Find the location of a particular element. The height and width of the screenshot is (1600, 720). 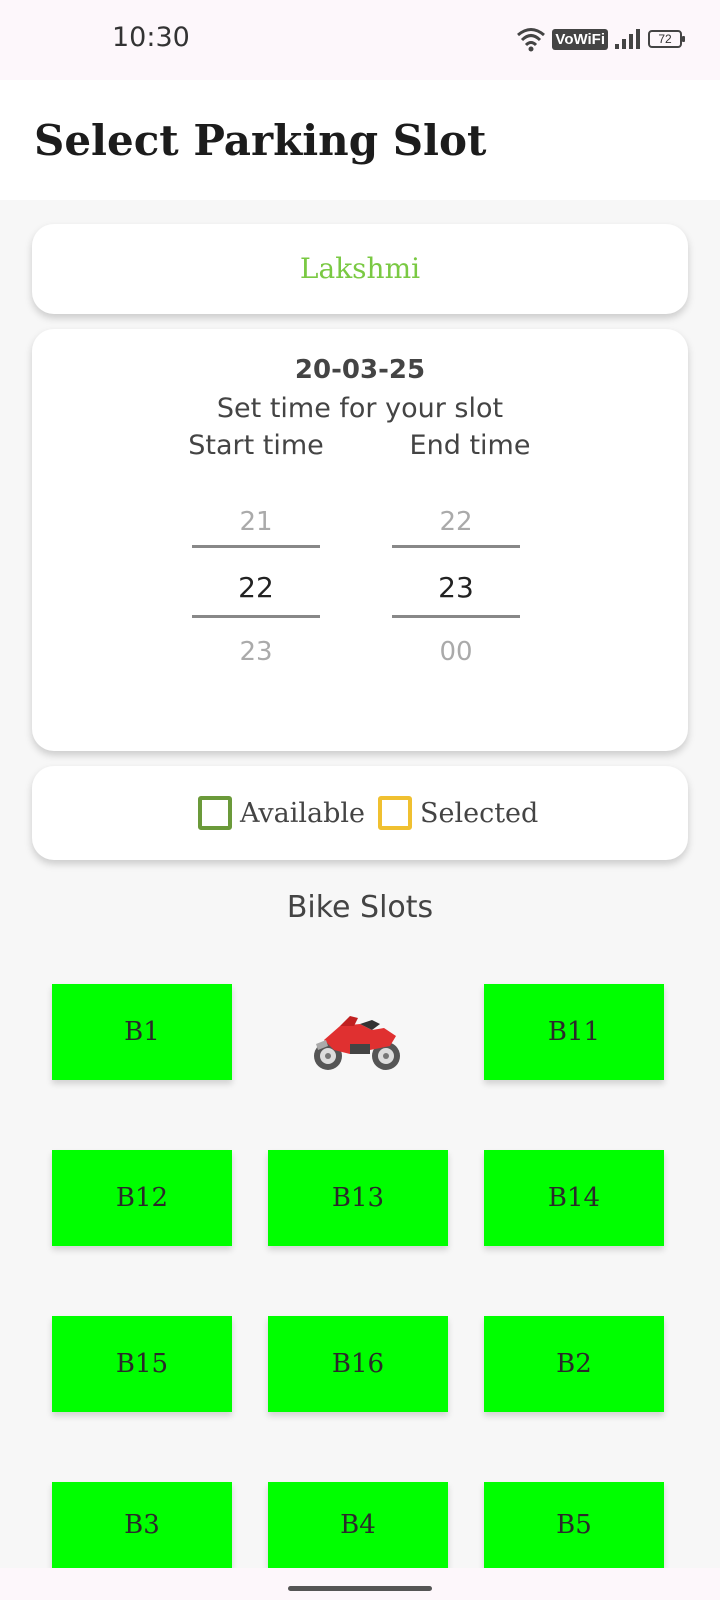

start-picker-next: 23 is located at coordinates (256, 652).